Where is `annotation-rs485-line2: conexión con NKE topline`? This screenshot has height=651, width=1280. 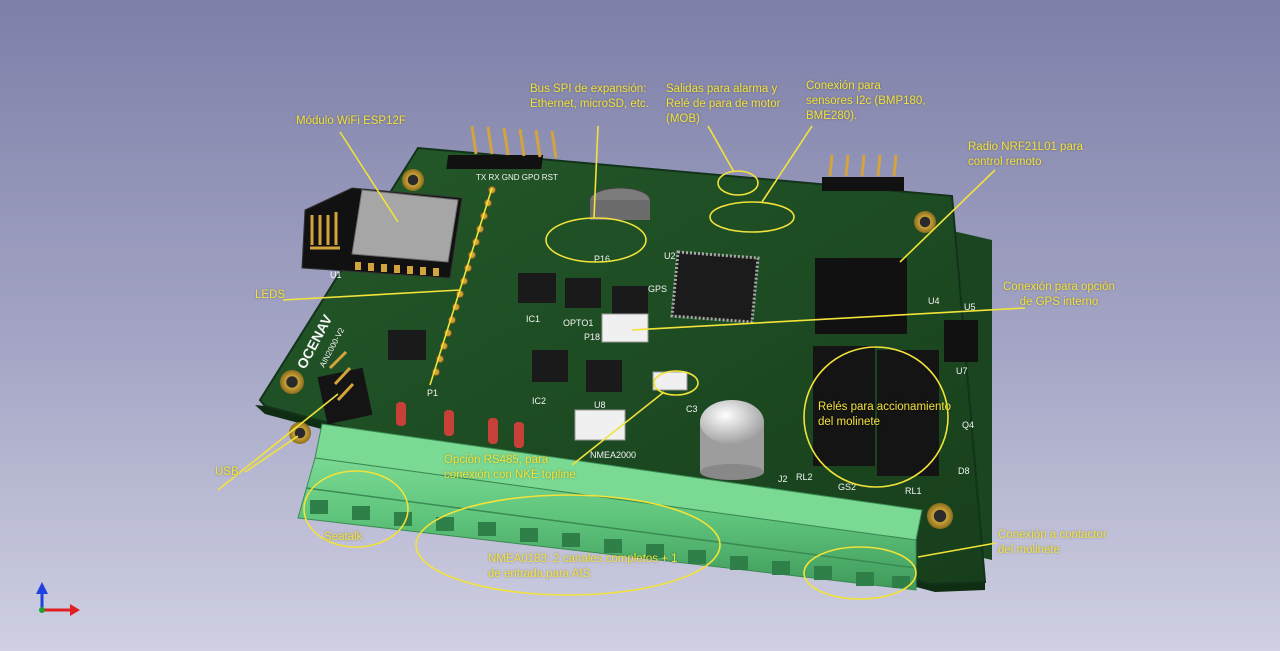 annotation-rs485-line2: conexión con NKE topline is located at coordinates (510, 475).